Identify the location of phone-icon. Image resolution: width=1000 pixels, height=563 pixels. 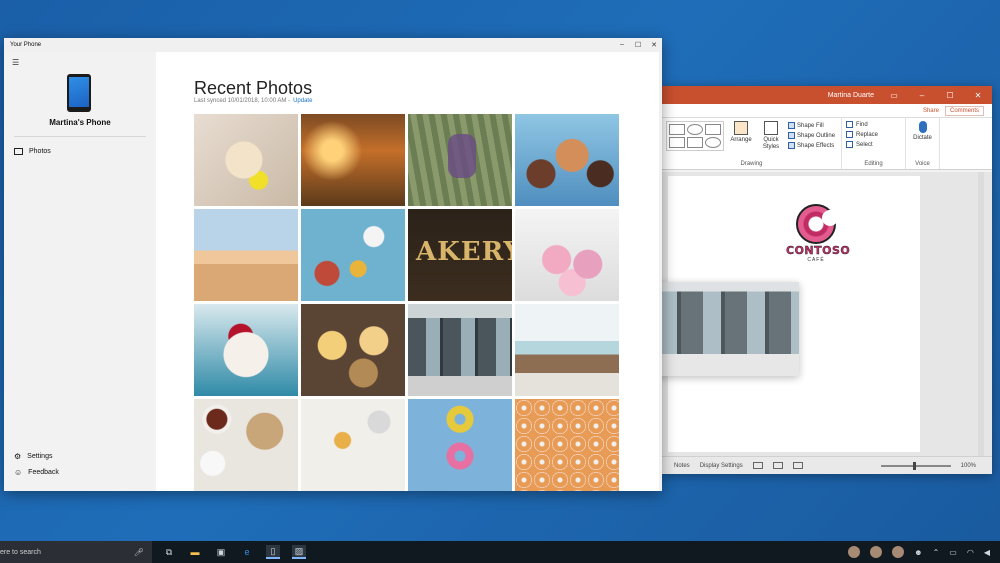
(79, 93).